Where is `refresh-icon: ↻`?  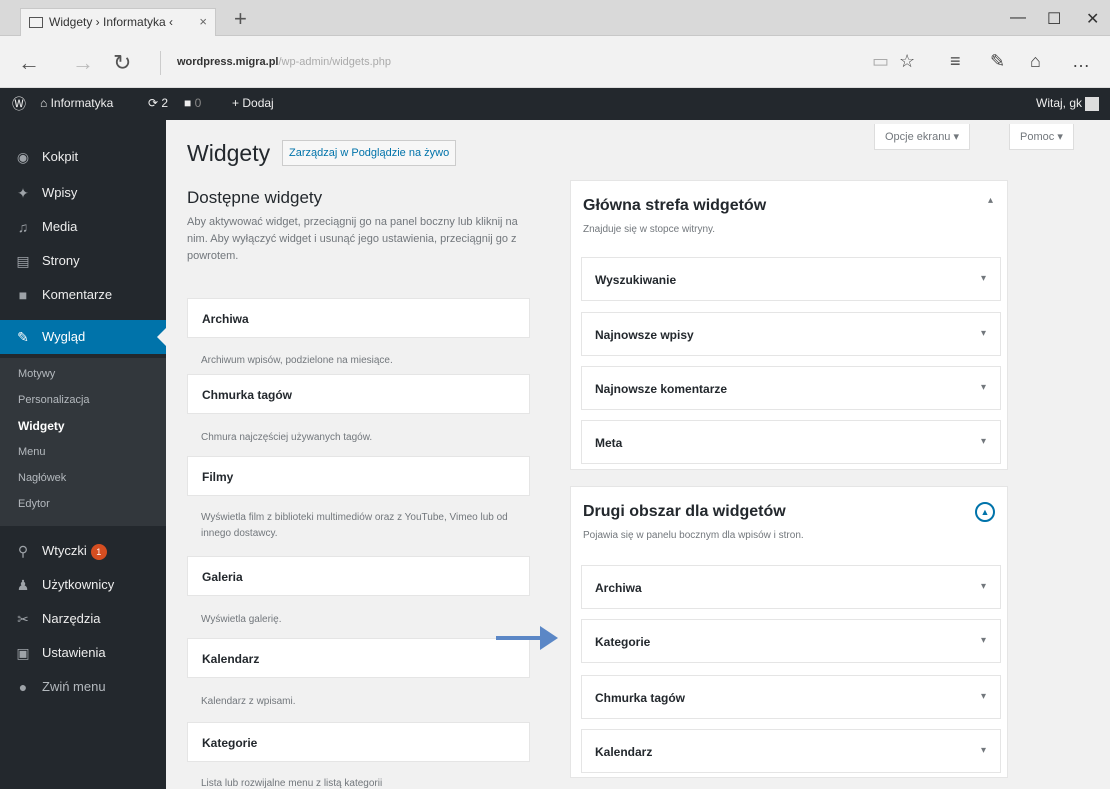 refresh-icon: ↻ is located at coordinates (122, 63).